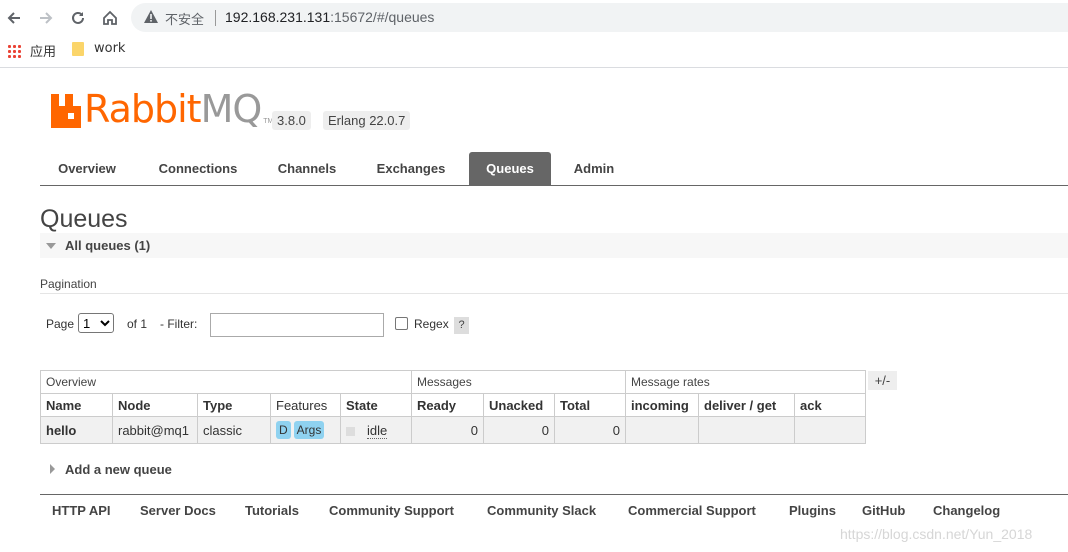 This screenshot has width=1068, height=552. What do you see at coordinates (662, 430) in the screenshot?
I see `incoming-rate` at bounding box center [662, 430].